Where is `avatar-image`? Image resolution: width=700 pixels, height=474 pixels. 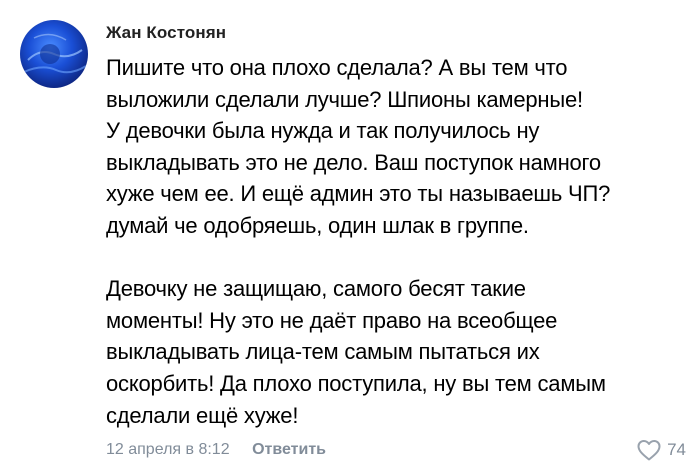 avatar-image is located at coordinates (54, 54).